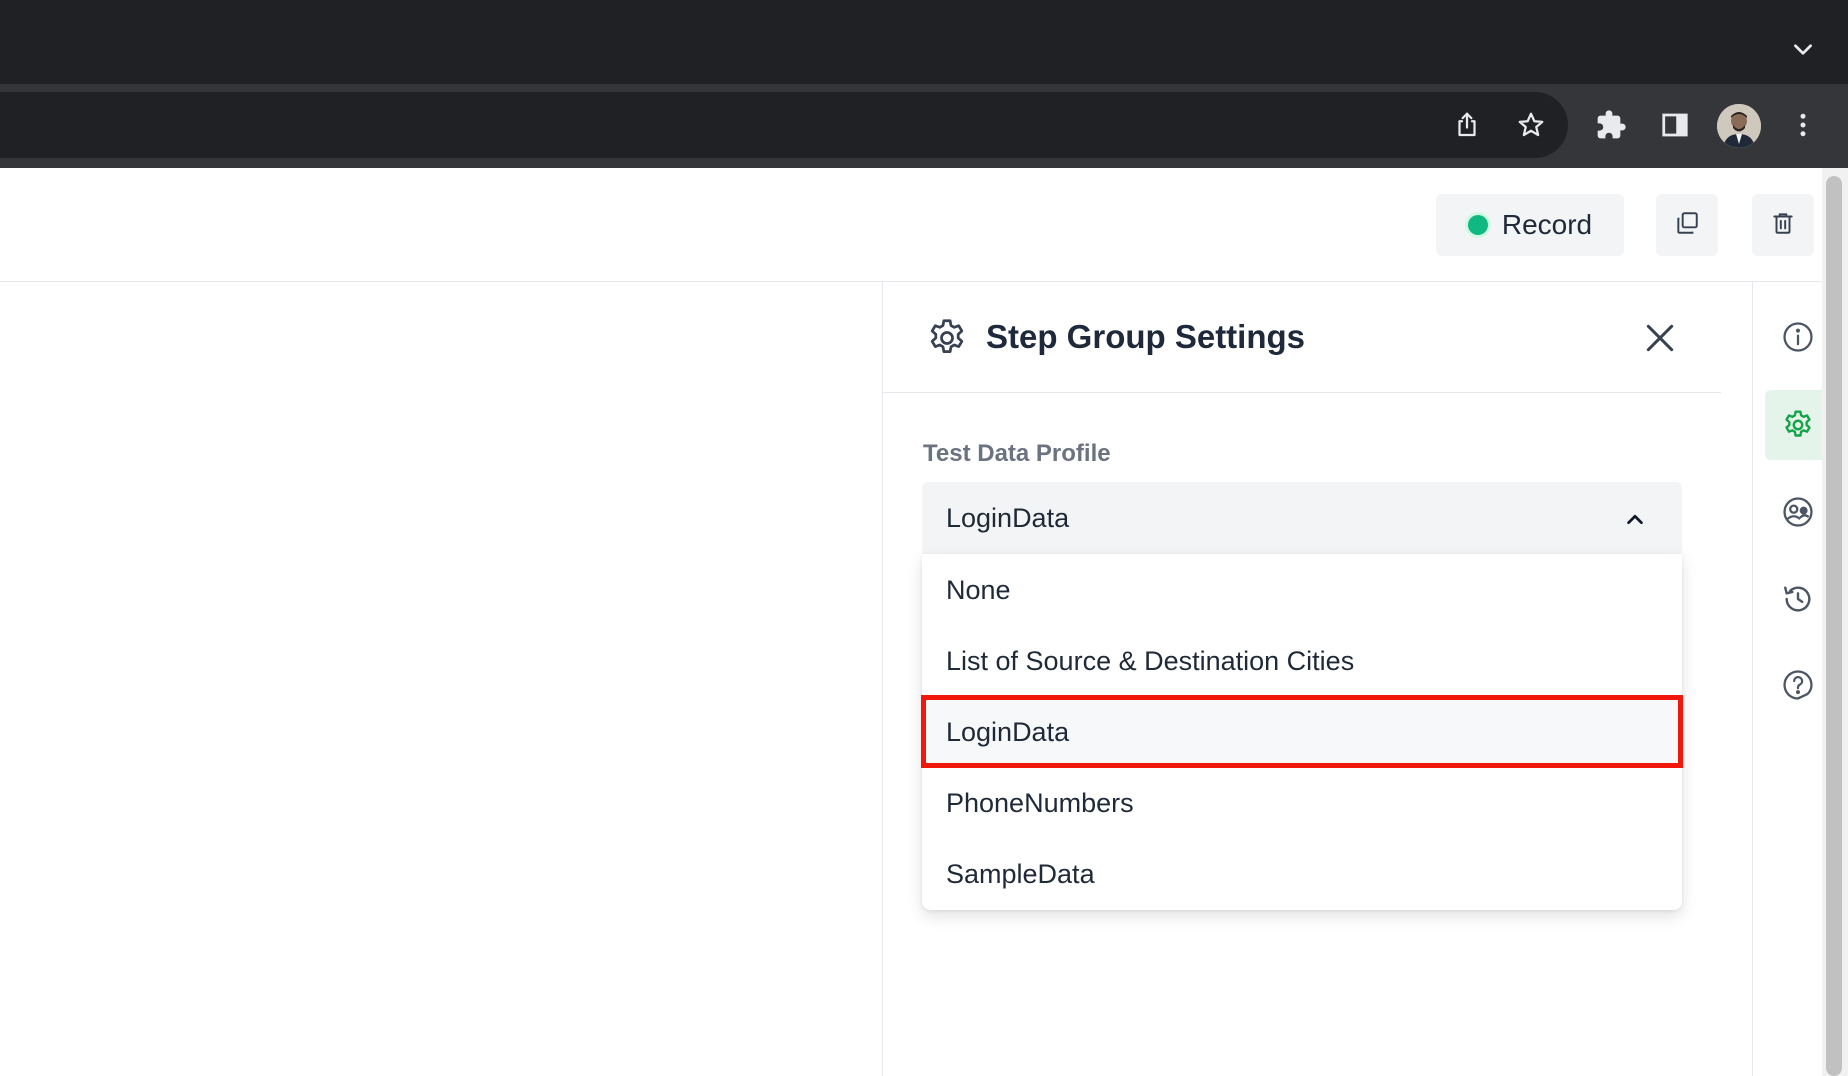 This screenshot has width=1848, height=1076. I want to click on menu-item-sampledata: SampleData, so click(1302, 873).